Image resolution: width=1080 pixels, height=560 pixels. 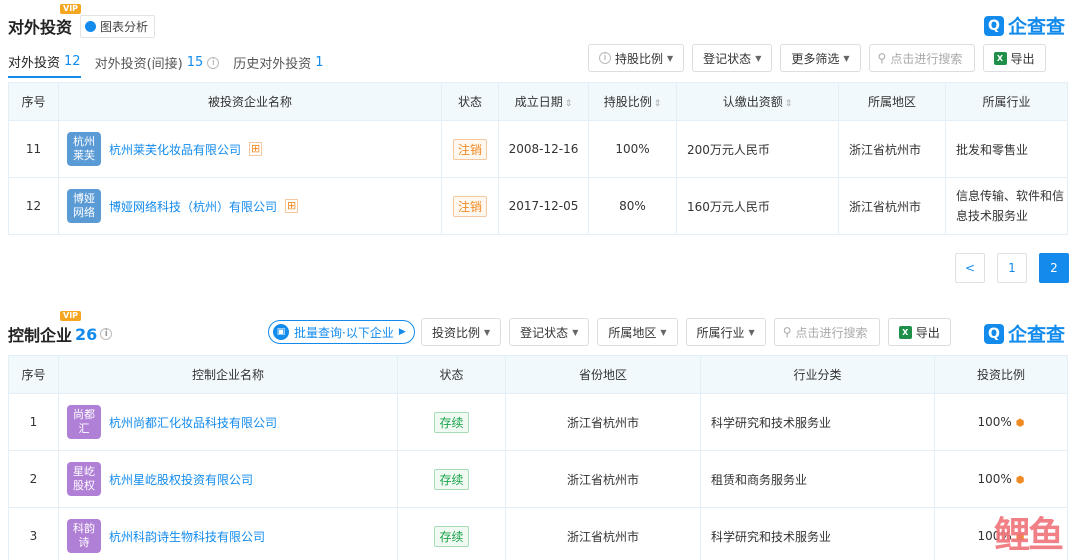 I want to click on qcc-logo: Q 企查查, so click(x=1024, y=333).